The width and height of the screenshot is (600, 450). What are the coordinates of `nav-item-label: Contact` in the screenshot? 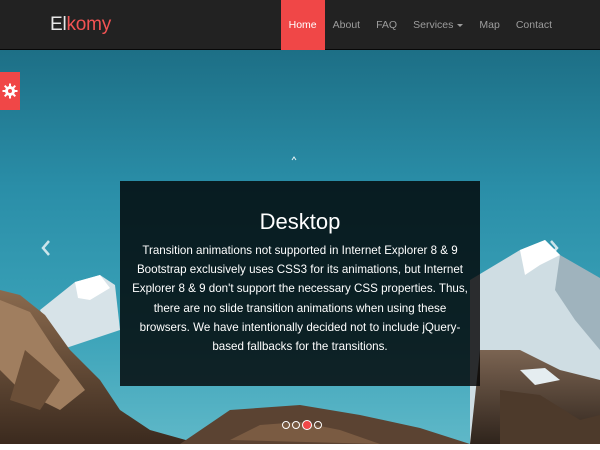 It's located at (533, 25).